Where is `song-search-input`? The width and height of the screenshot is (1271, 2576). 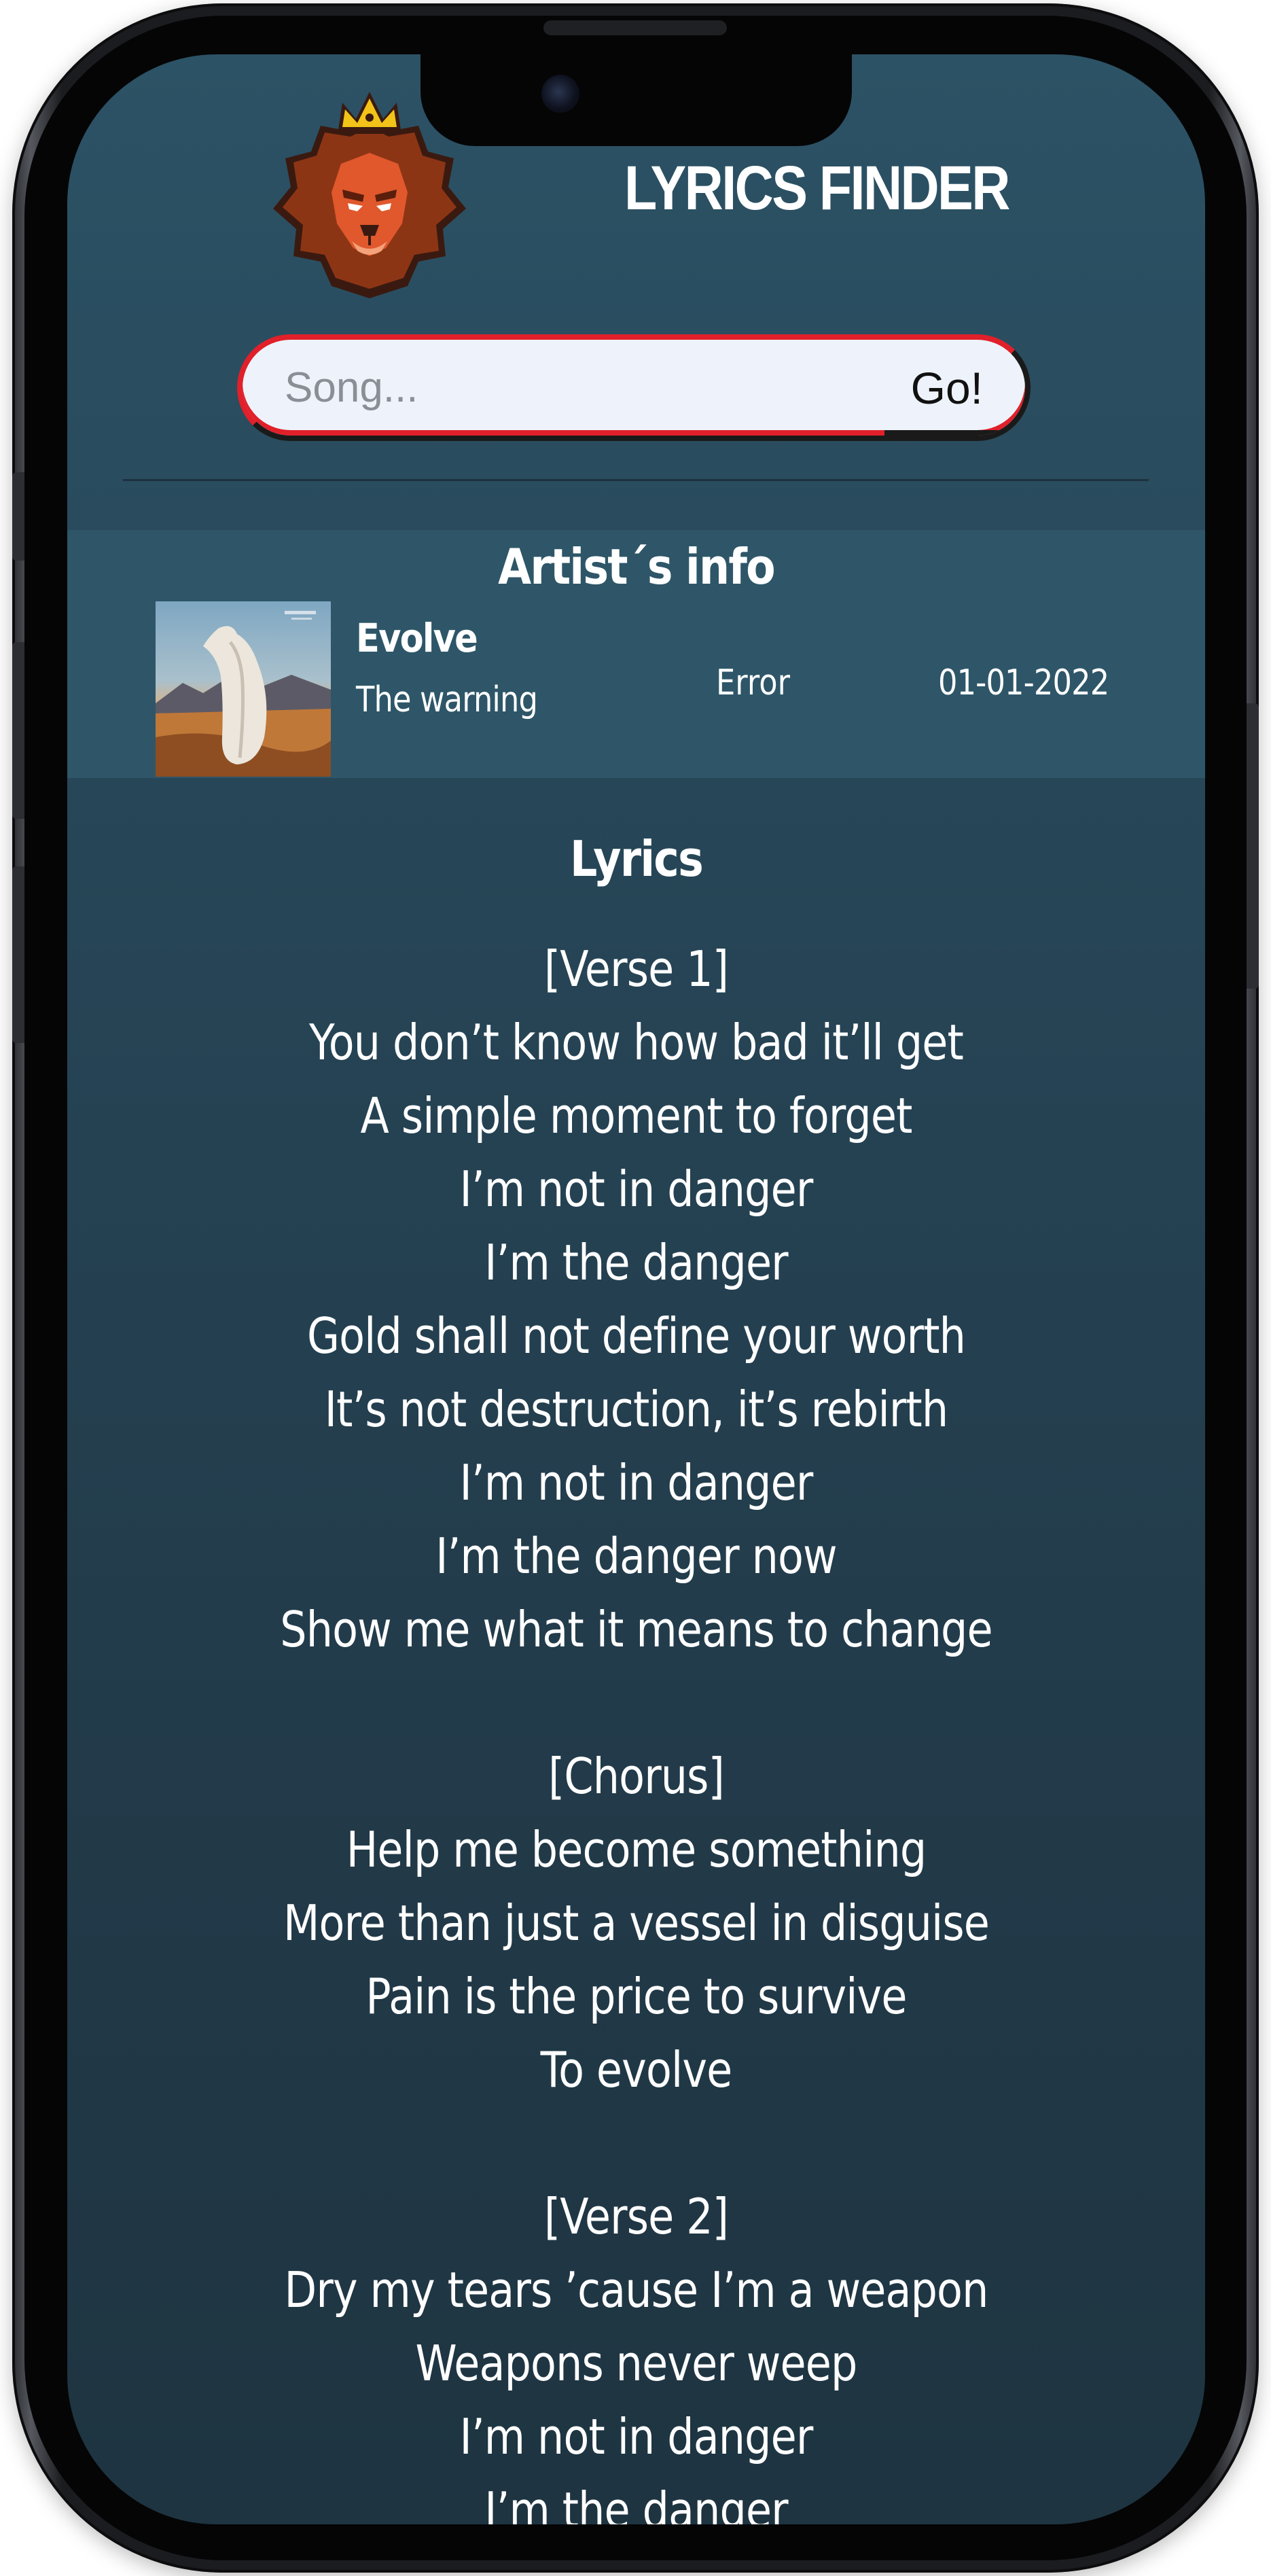
song-search-input is located at coordinates (572, 388).